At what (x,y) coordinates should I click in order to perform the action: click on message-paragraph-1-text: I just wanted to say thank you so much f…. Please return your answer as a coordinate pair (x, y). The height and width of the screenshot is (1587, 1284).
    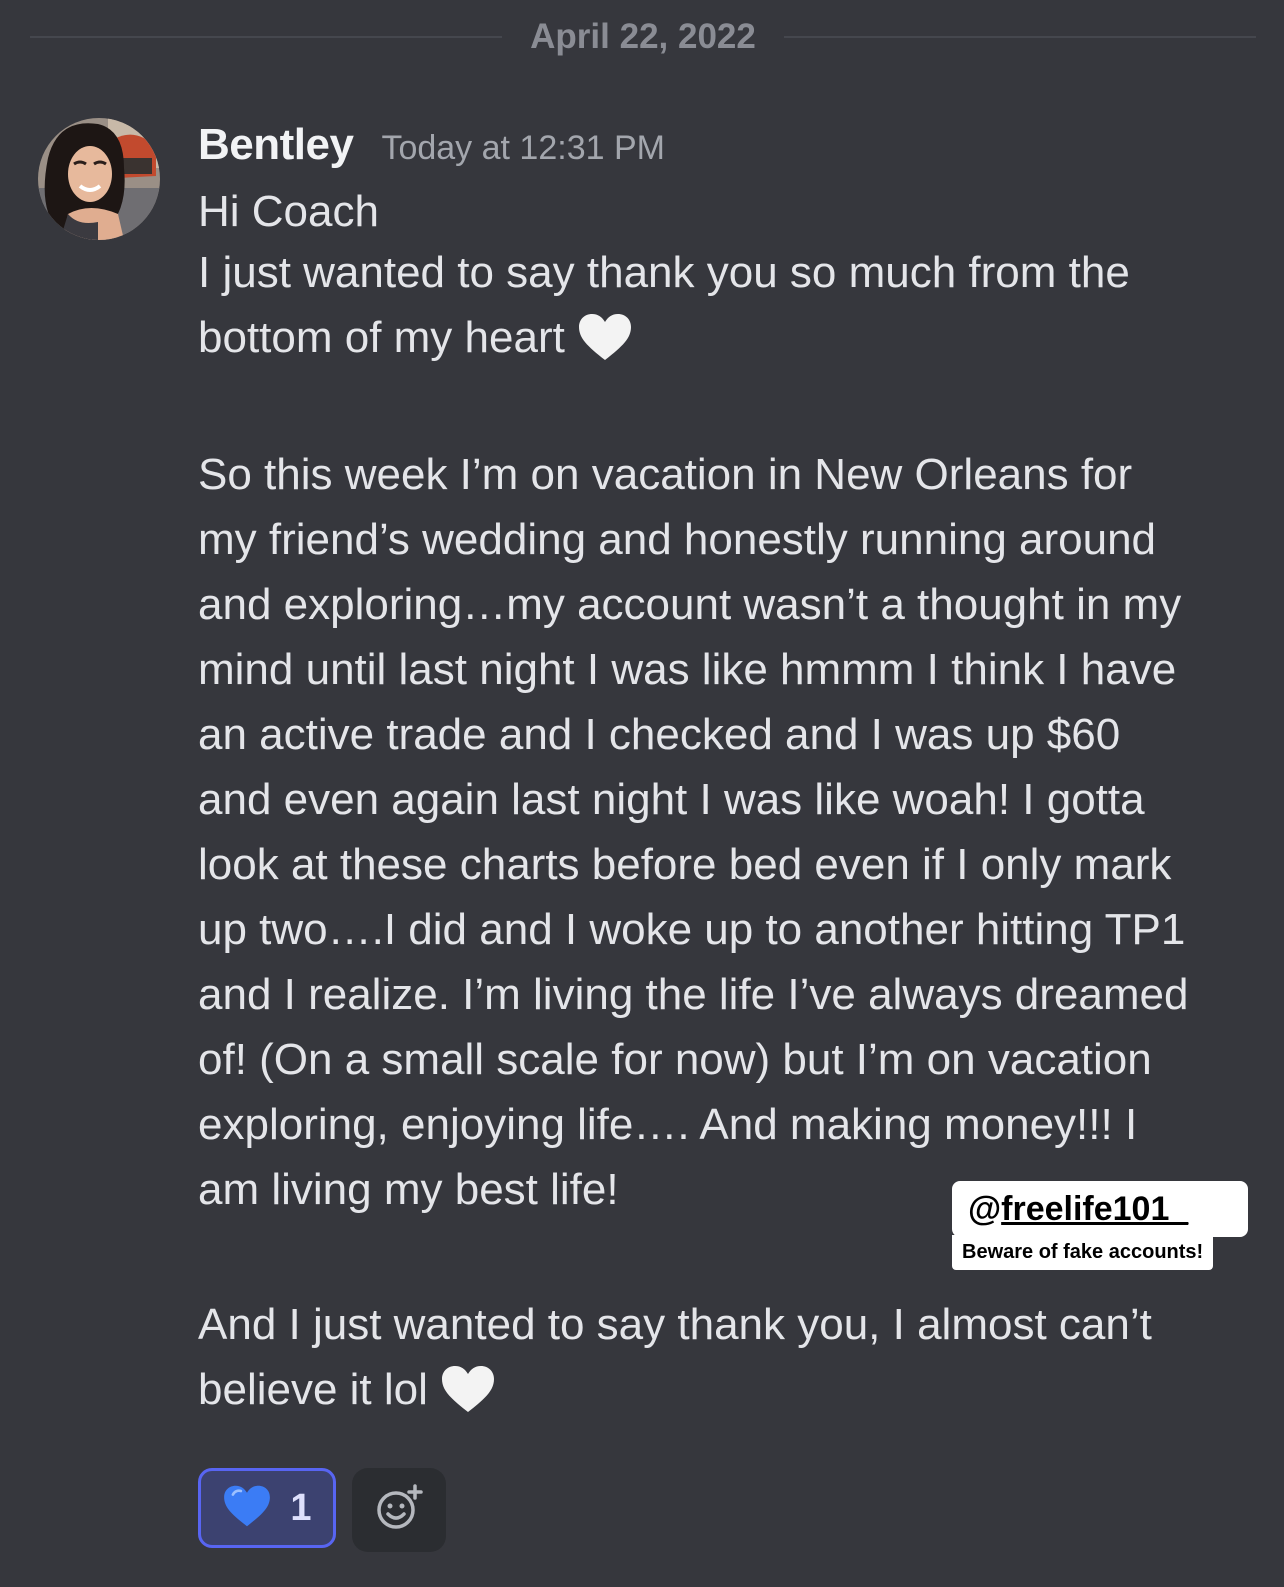
    Looking at the image, I should click on (664, 305).